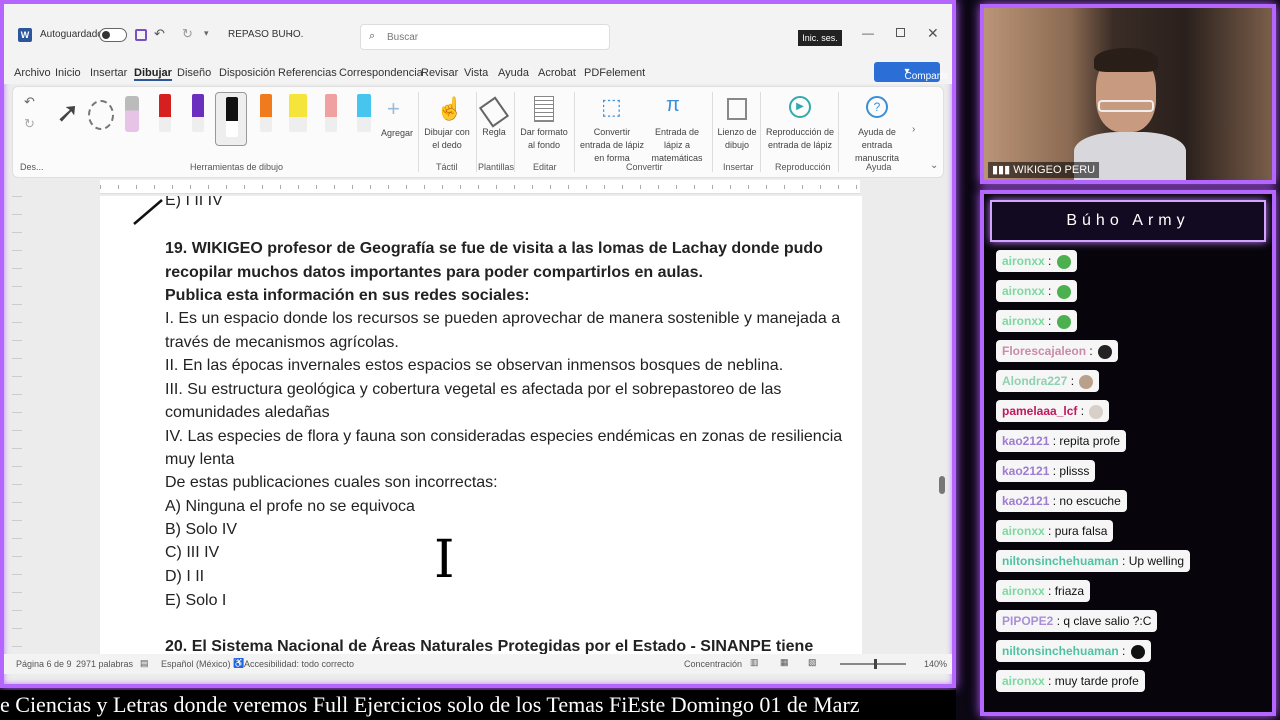  I want to click on tab-vista: Vista, so click(476, 73).